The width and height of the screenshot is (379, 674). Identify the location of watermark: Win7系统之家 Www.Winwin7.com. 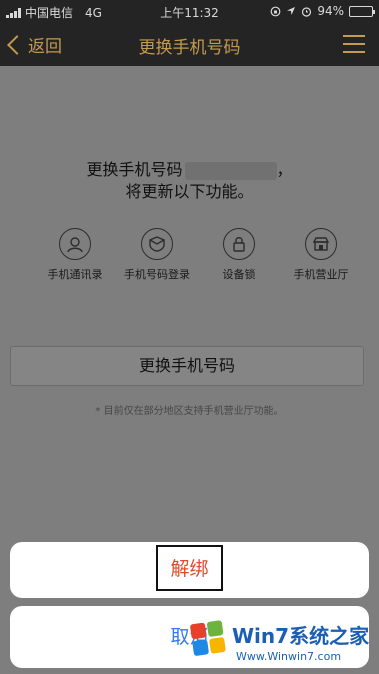
(283, 642).